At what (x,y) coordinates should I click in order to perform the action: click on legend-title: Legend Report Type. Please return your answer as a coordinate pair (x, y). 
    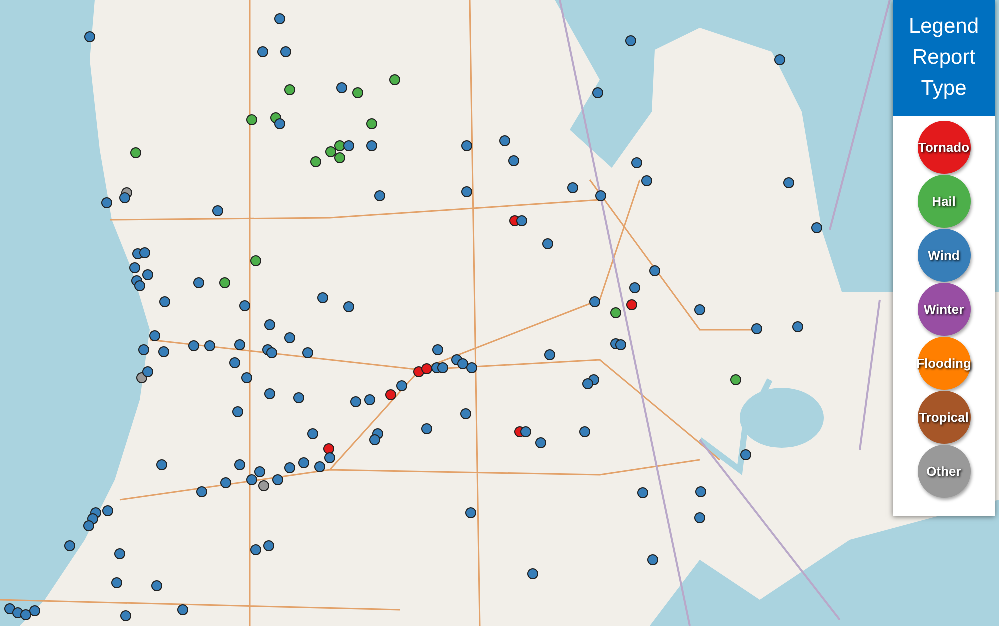
    Looking at the image, I should click on (944, 58).